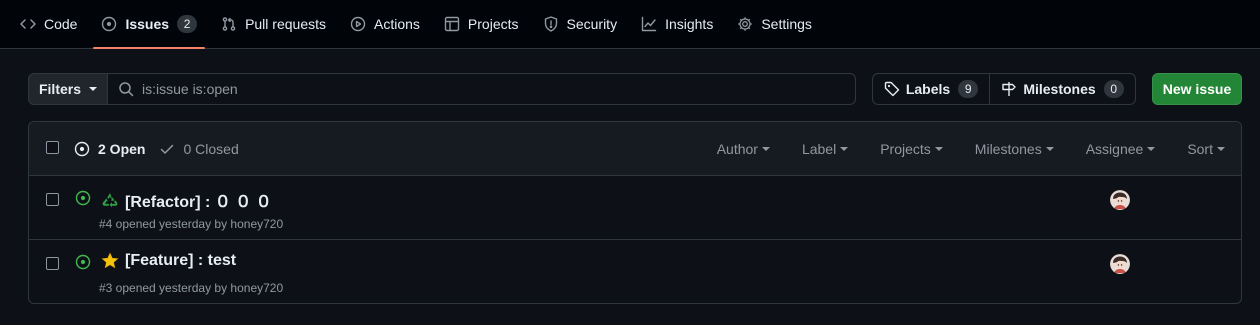  I want to click on milestones-label: Milestones, so click(1059, 89).